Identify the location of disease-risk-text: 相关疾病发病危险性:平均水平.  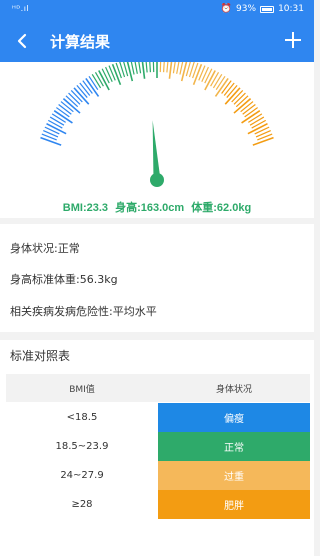
(83, 311).